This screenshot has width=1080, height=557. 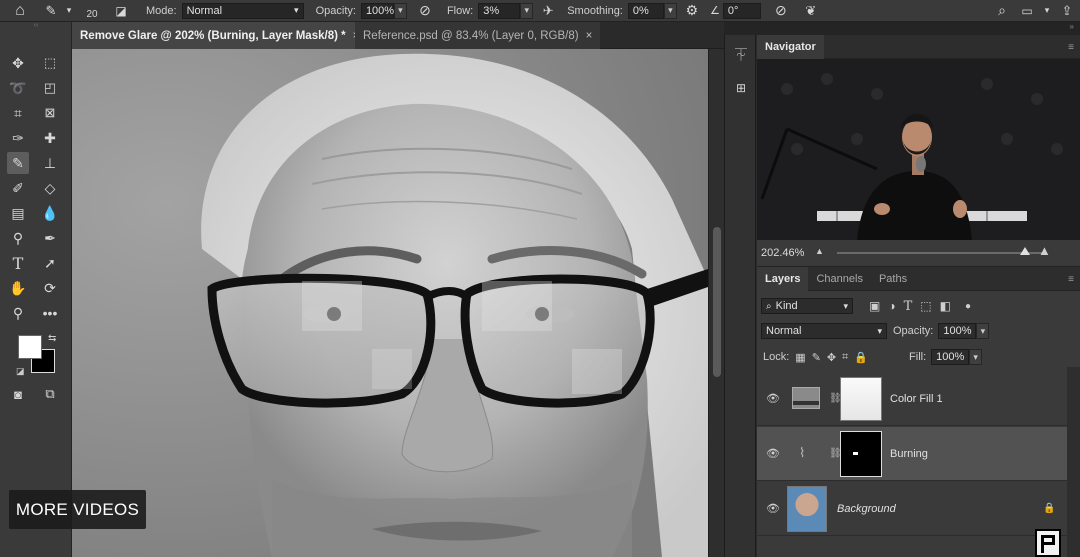 I want to click on zoom-out-icon: ▲, so click(x=819, y=251).